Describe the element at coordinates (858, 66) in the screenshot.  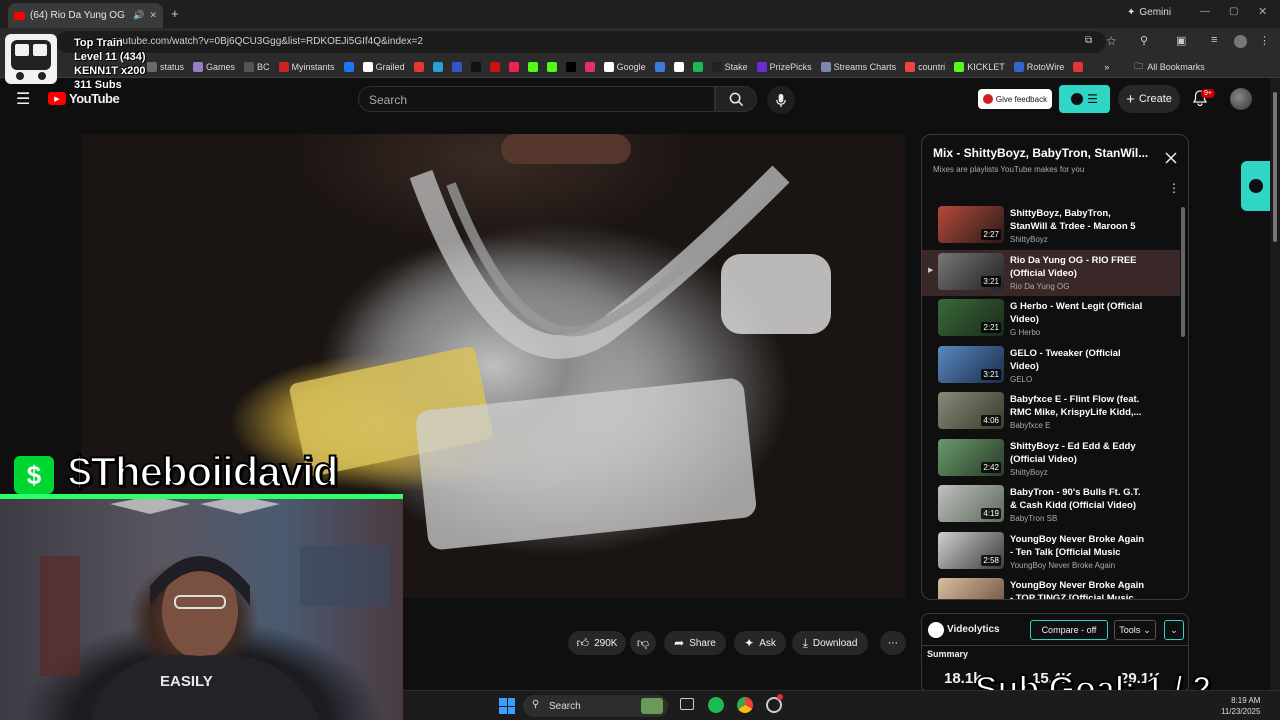
I see `bookmark-item: Streams Charts` at that location.